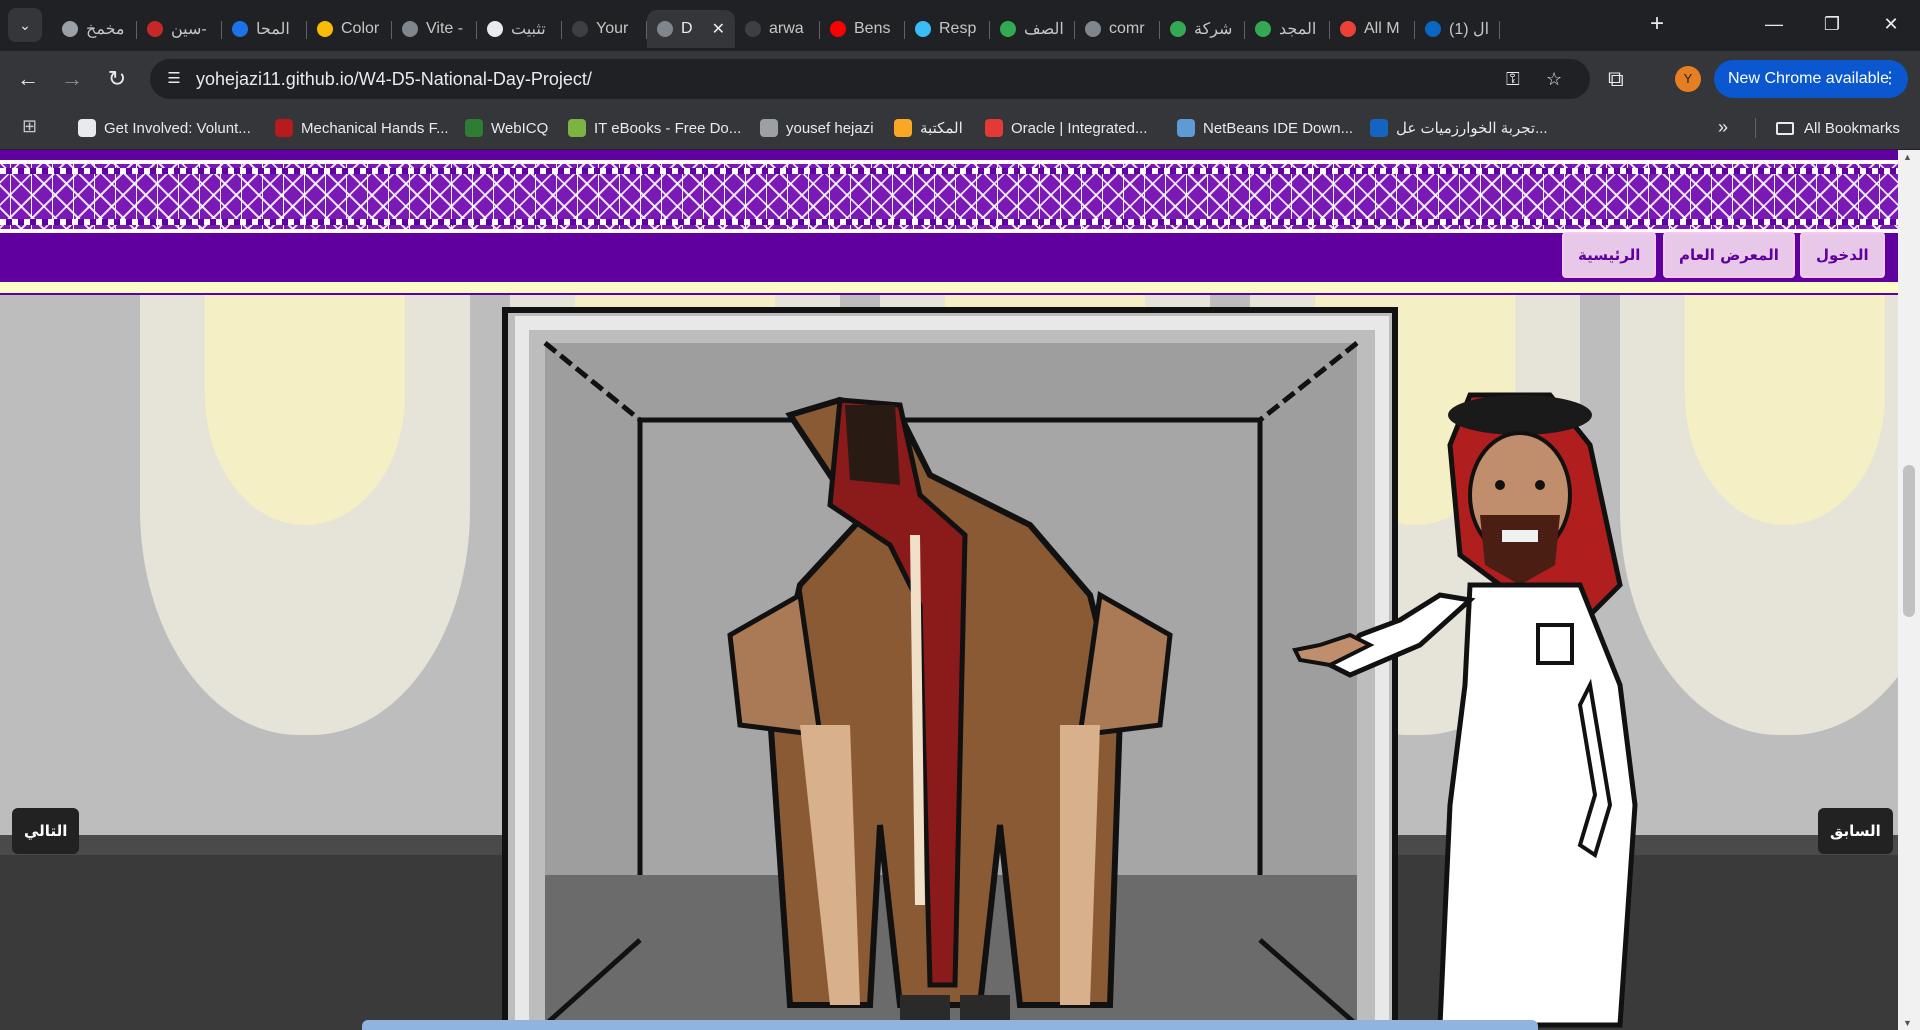  I want to click on browser-tab: D ✕, so click(691, 29).